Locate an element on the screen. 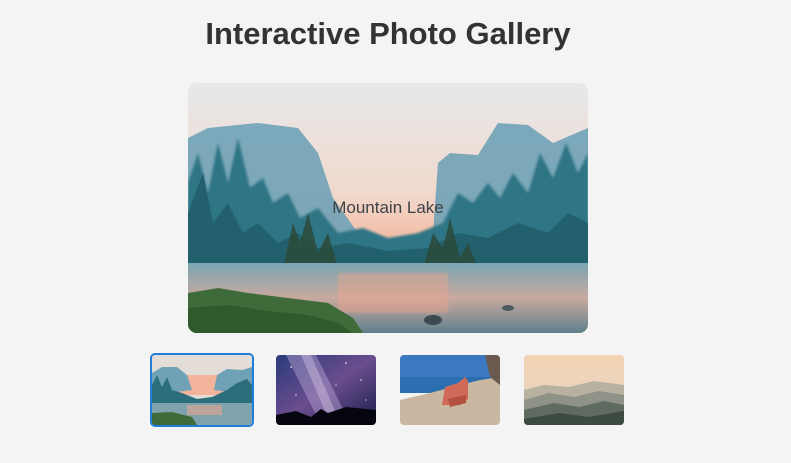 The width and height of the screenshot is (791, 463). thumbnail-mountain-lake is located at coordinates (202, 390).